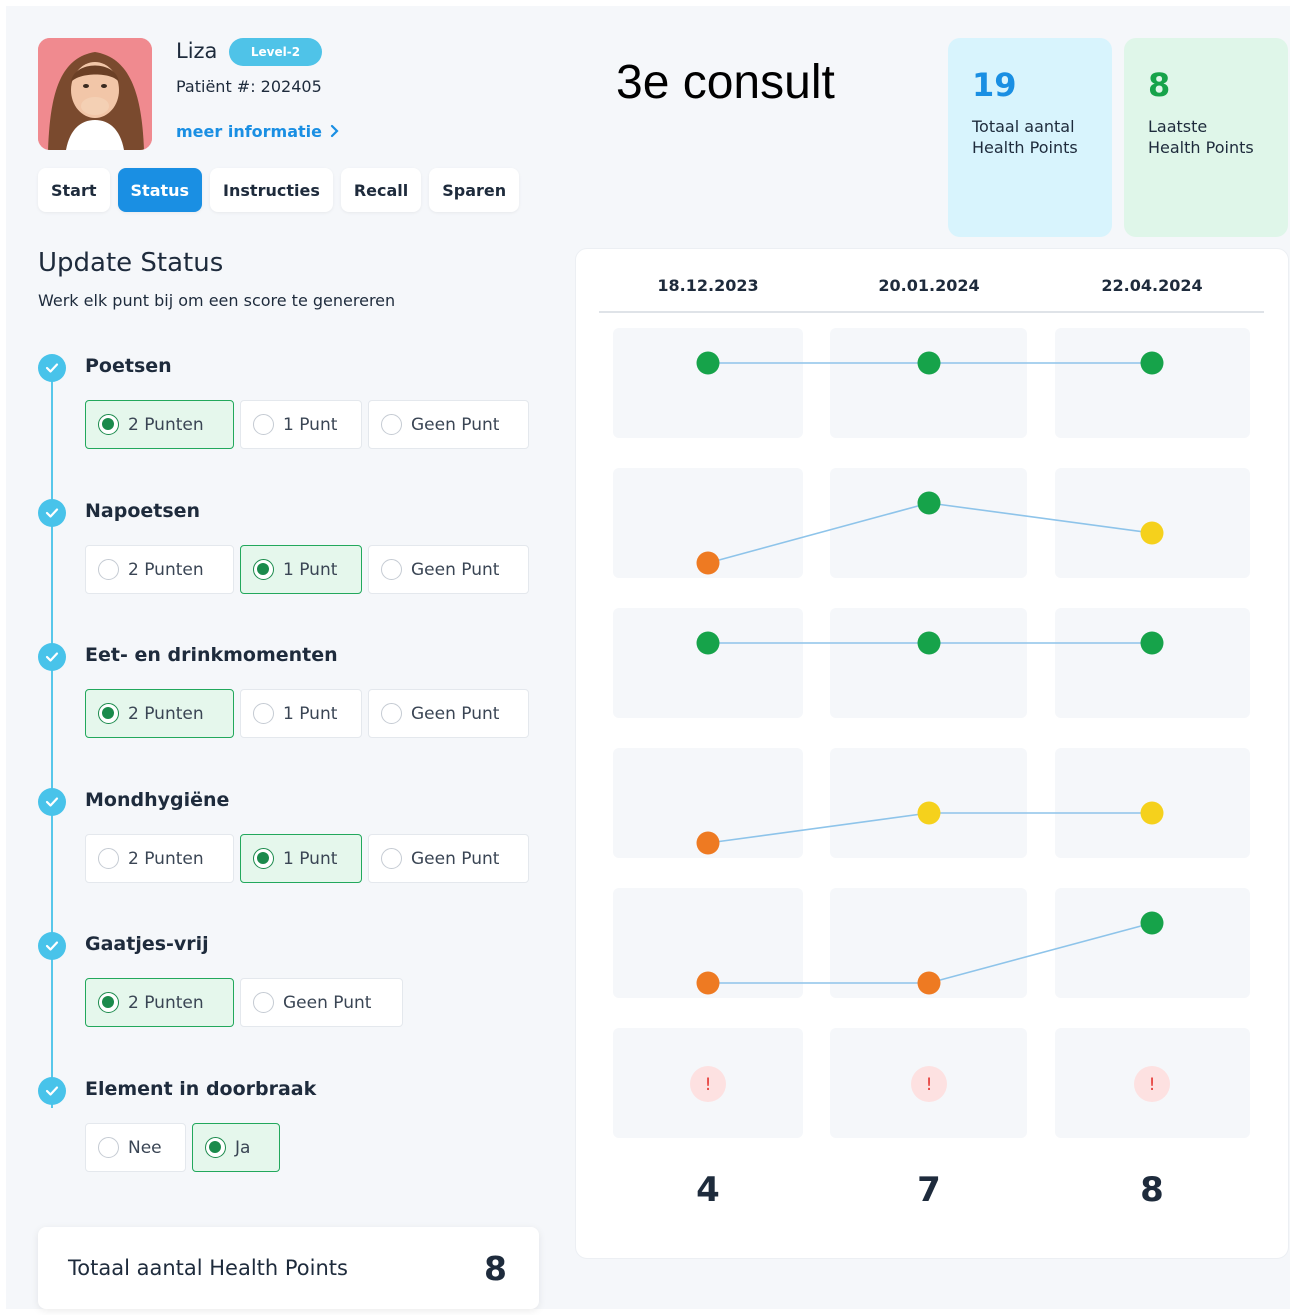 Image resolution: width=1294 pixels, height=1315 pixels. I want to click on date-header-divider, so click(931, 312).